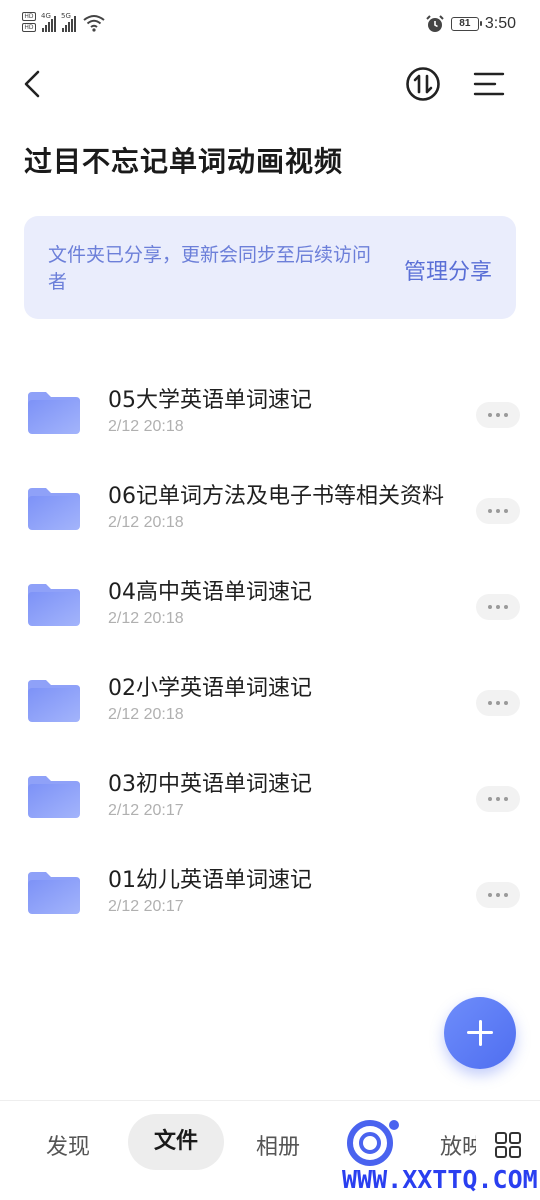  Describe the element at coordinates (210, 592) in the screenshot. I see `folder-name: 04高中英语单词速记` at that location.